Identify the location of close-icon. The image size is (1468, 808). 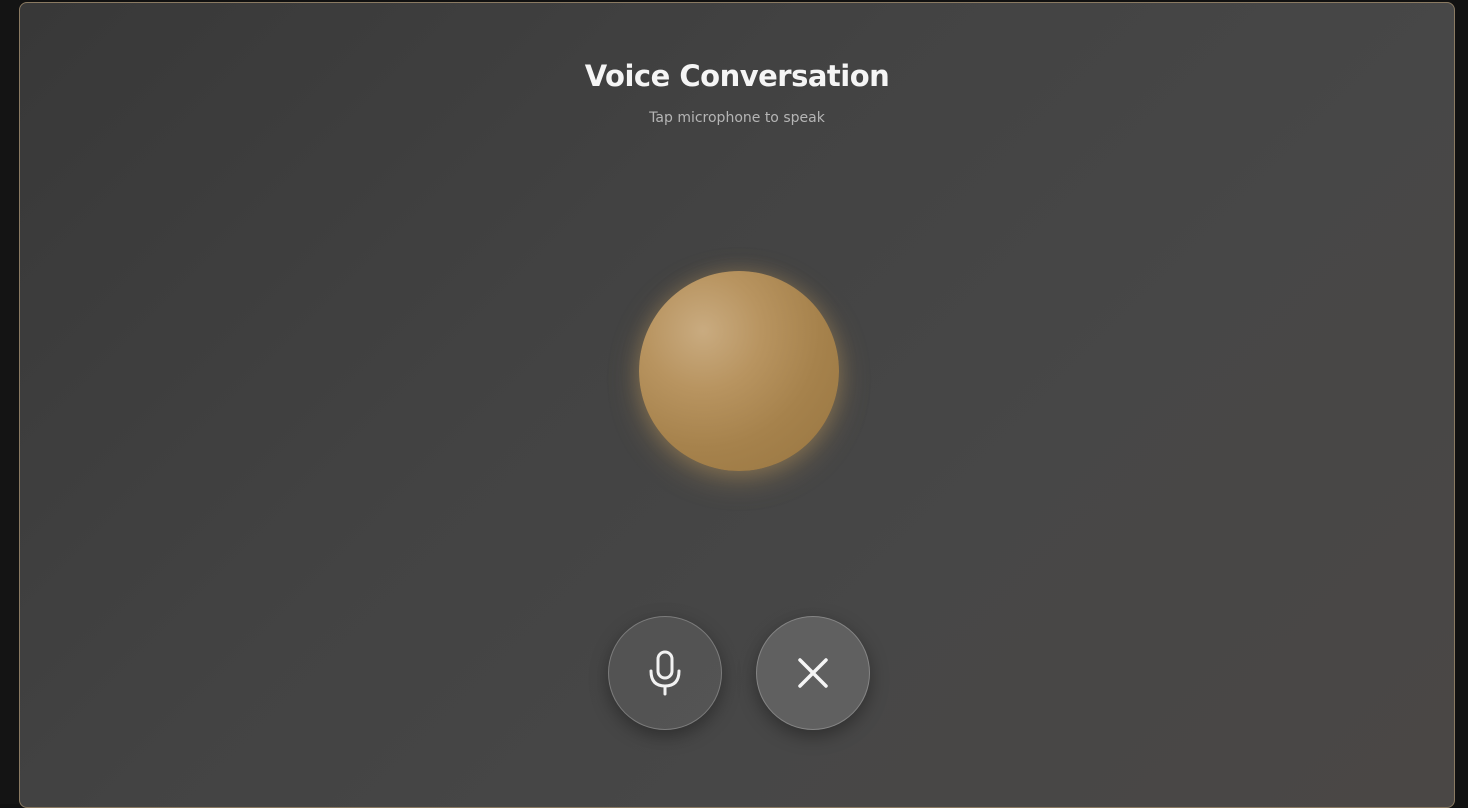
(813, 673).